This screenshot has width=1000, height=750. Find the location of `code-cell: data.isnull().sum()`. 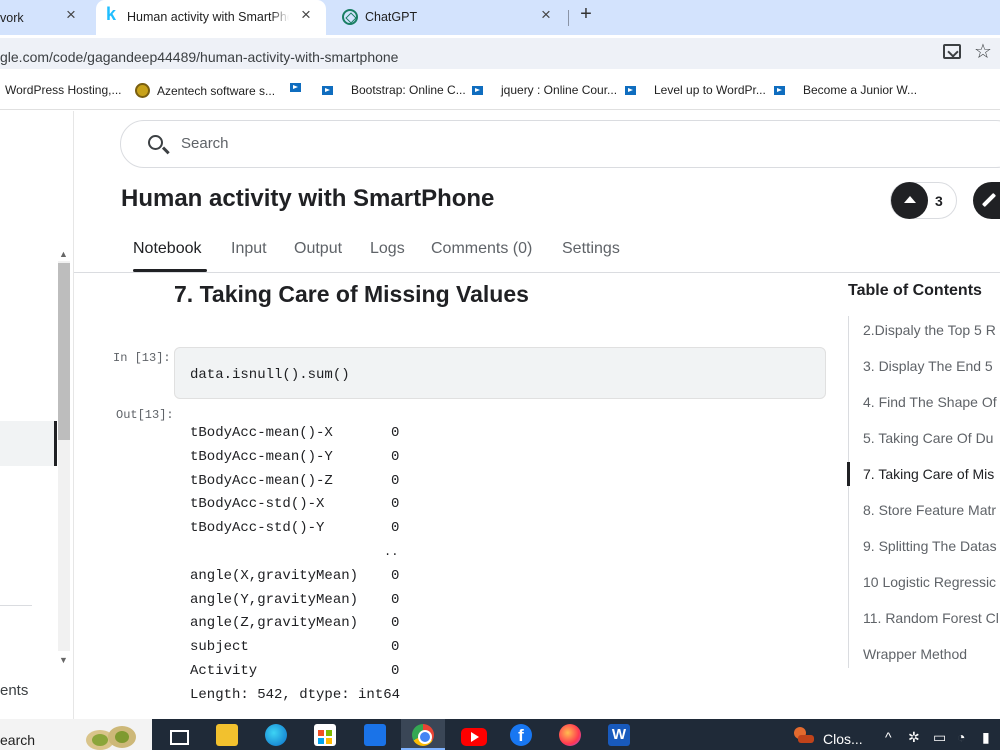

code-cell: data.isnull().sum() is located at coordinates (500, 373).